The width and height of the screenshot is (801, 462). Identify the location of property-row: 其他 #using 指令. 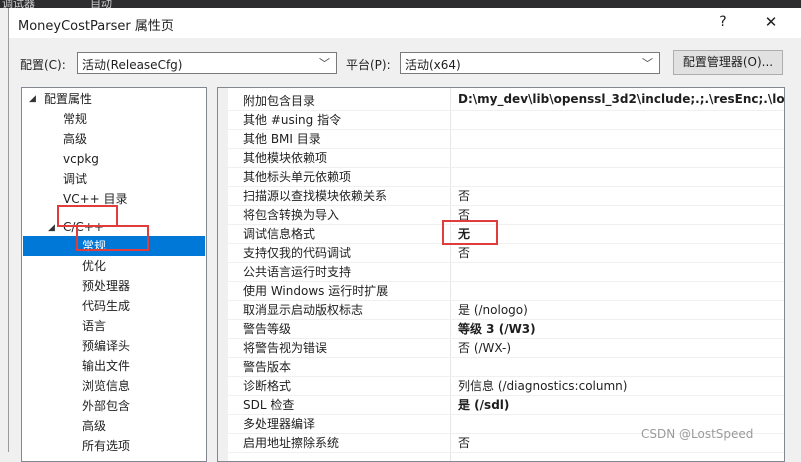
(501, 120).